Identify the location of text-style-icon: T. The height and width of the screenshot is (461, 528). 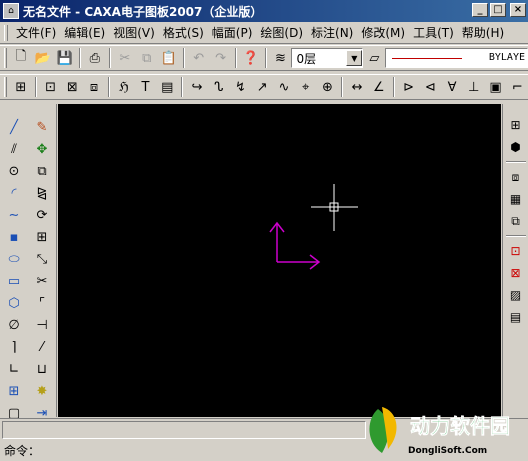
(146, 87).